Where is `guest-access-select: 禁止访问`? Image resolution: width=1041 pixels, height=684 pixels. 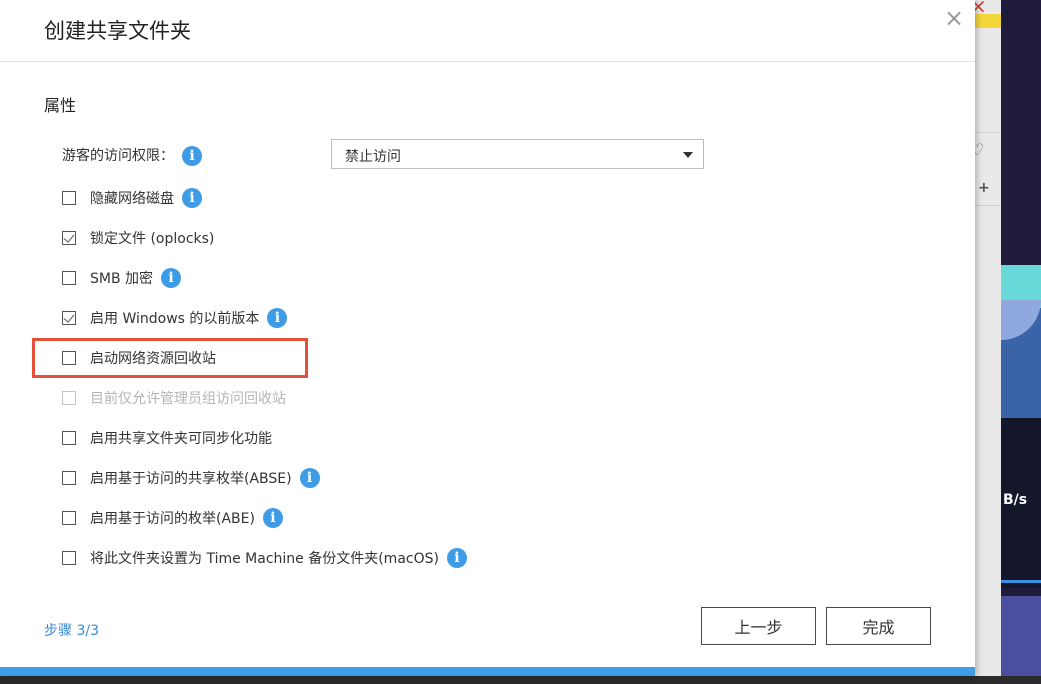 guest-access-select: 禁止访问 is located at coordinates (517, 154).